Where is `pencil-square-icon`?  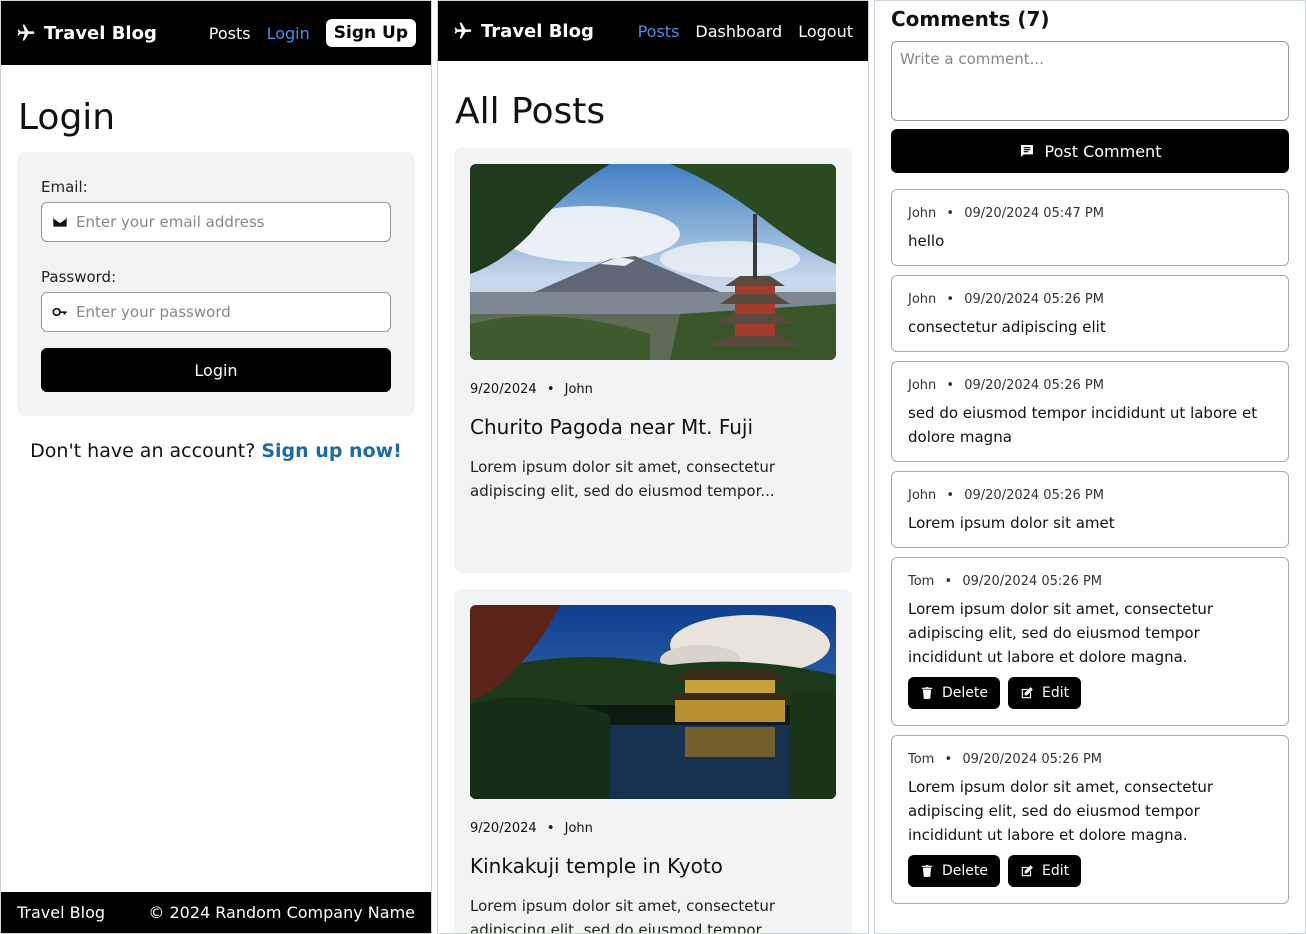 pencil-square-icon is located at coordinates (1027, 693).